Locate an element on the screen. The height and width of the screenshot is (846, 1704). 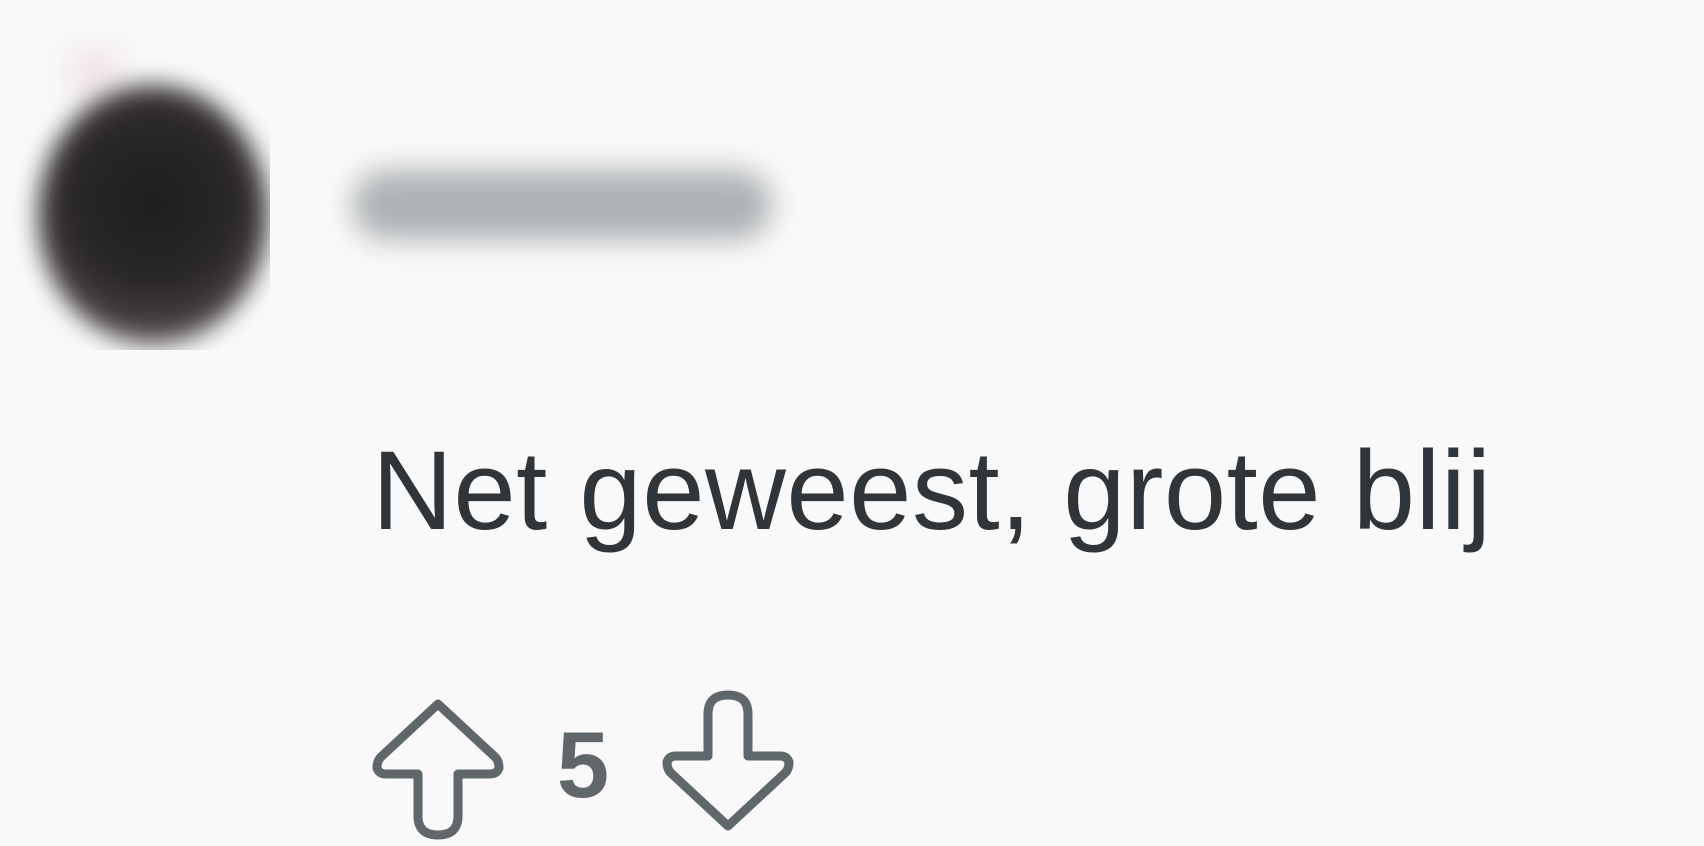
upvote-button is located at coordinates (438, 765).